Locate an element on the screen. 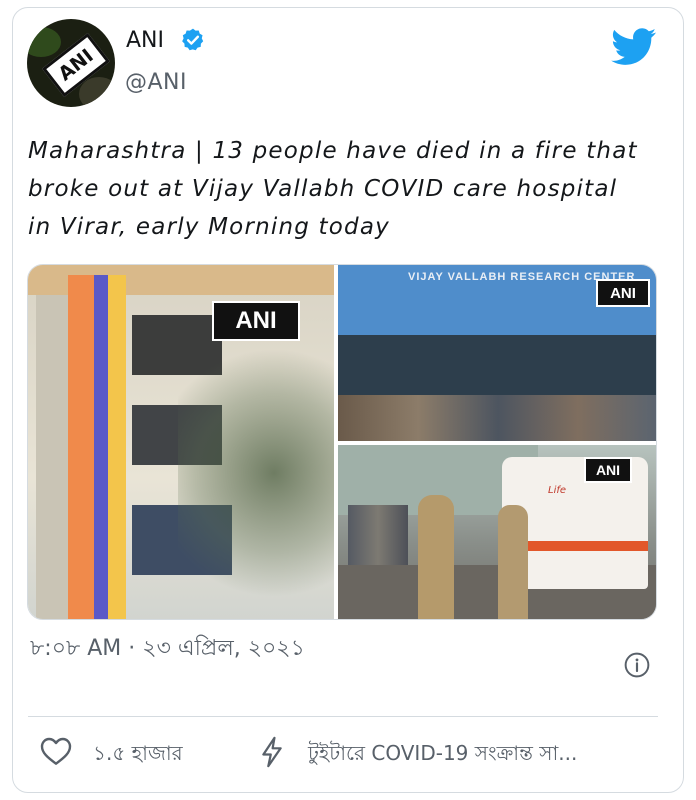  building-blue-stripe is located at coordinates (101, 447).